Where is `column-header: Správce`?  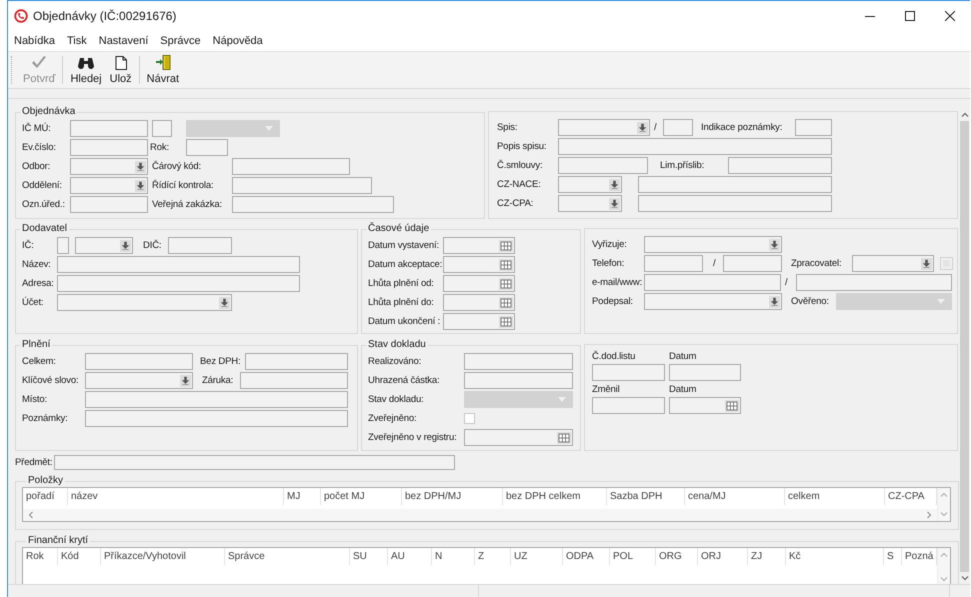
column-header: Správce is located at coordinates (287, 556).